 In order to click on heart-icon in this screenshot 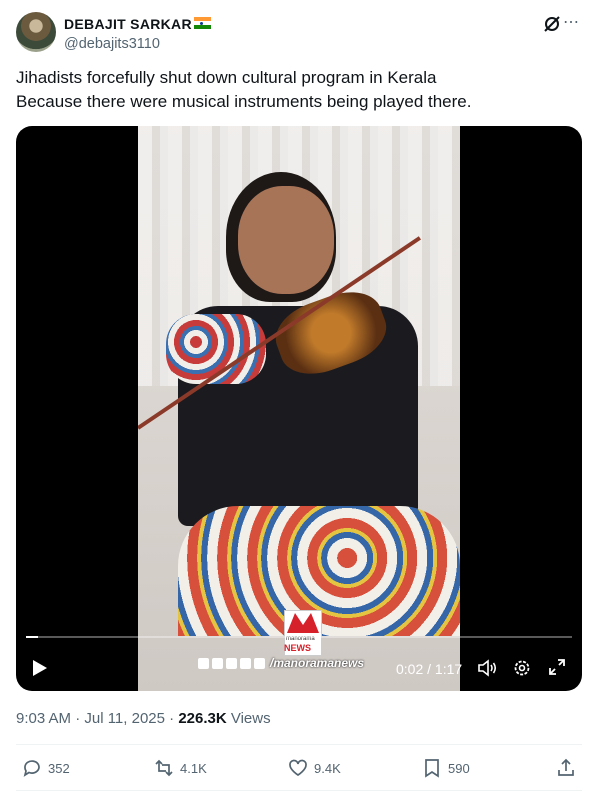, I will do `click(298, 768)`.